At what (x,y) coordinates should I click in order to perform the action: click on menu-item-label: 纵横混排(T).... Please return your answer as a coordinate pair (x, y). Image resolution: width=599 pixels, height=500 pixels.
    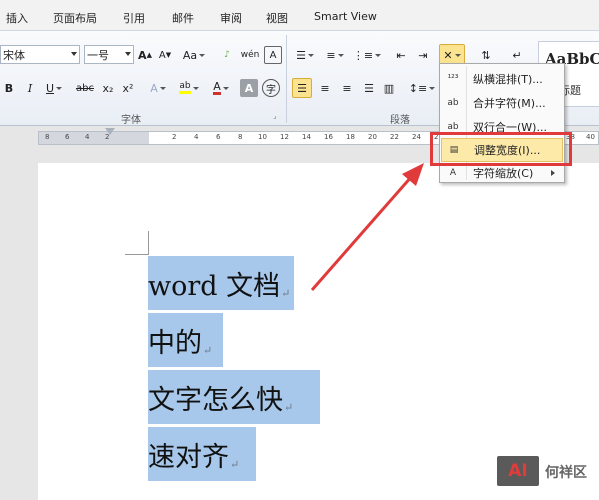
    Looking at the image, I should click on (508, 79).